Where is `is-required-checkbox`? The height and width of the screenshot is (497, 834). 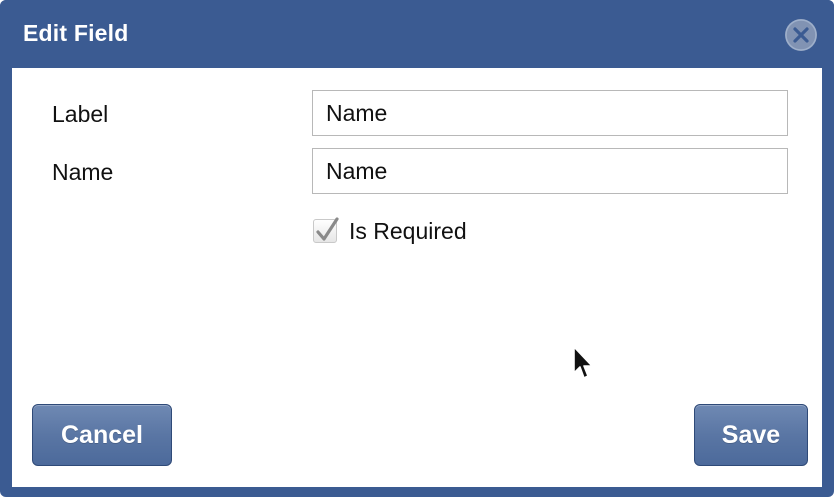 is-required-checkbox is located at coordinates (326, 230).